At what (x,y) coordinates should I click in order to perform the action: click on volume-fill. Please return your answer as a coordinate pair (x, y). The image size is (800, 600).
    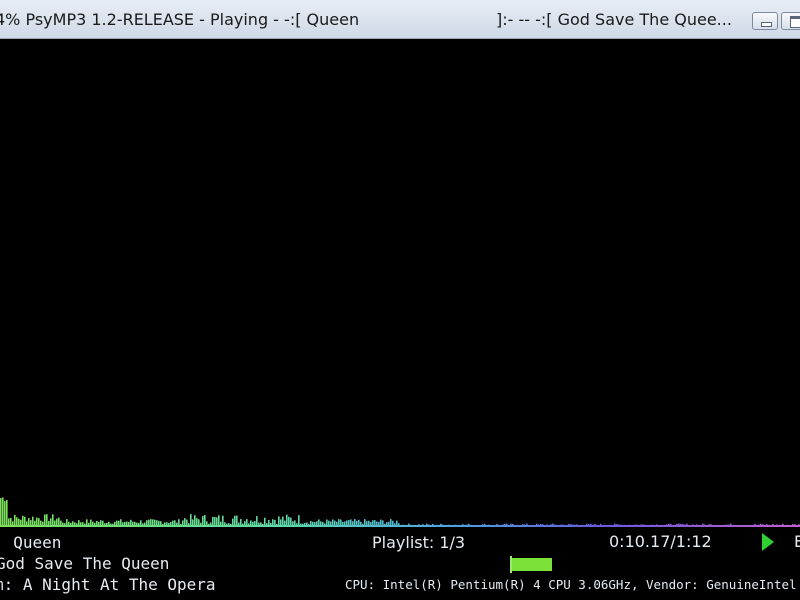
    Looking at the image, I should click on (532, 564).